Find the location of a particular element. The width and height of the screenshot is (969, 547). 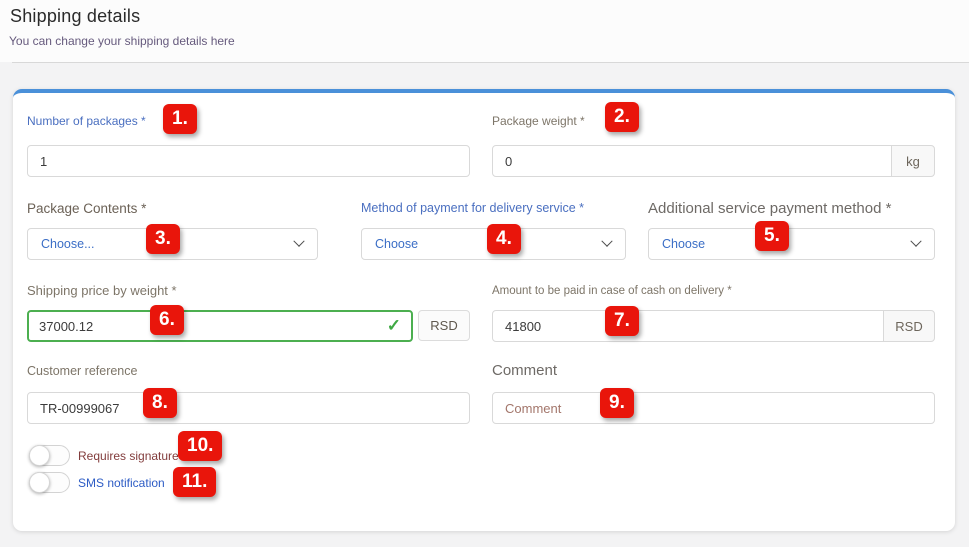

annotation-badge-4: 4. is located at coordinates (504, 239).